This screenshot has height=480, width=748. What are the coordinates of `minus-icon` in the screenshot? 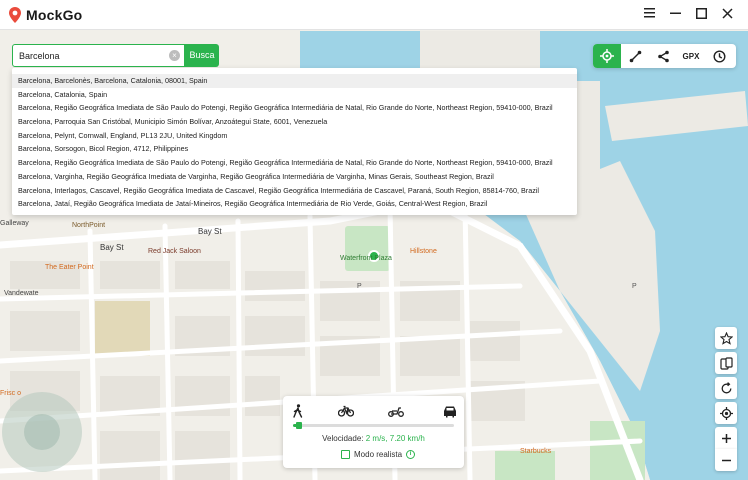 It's located at (726, 460).